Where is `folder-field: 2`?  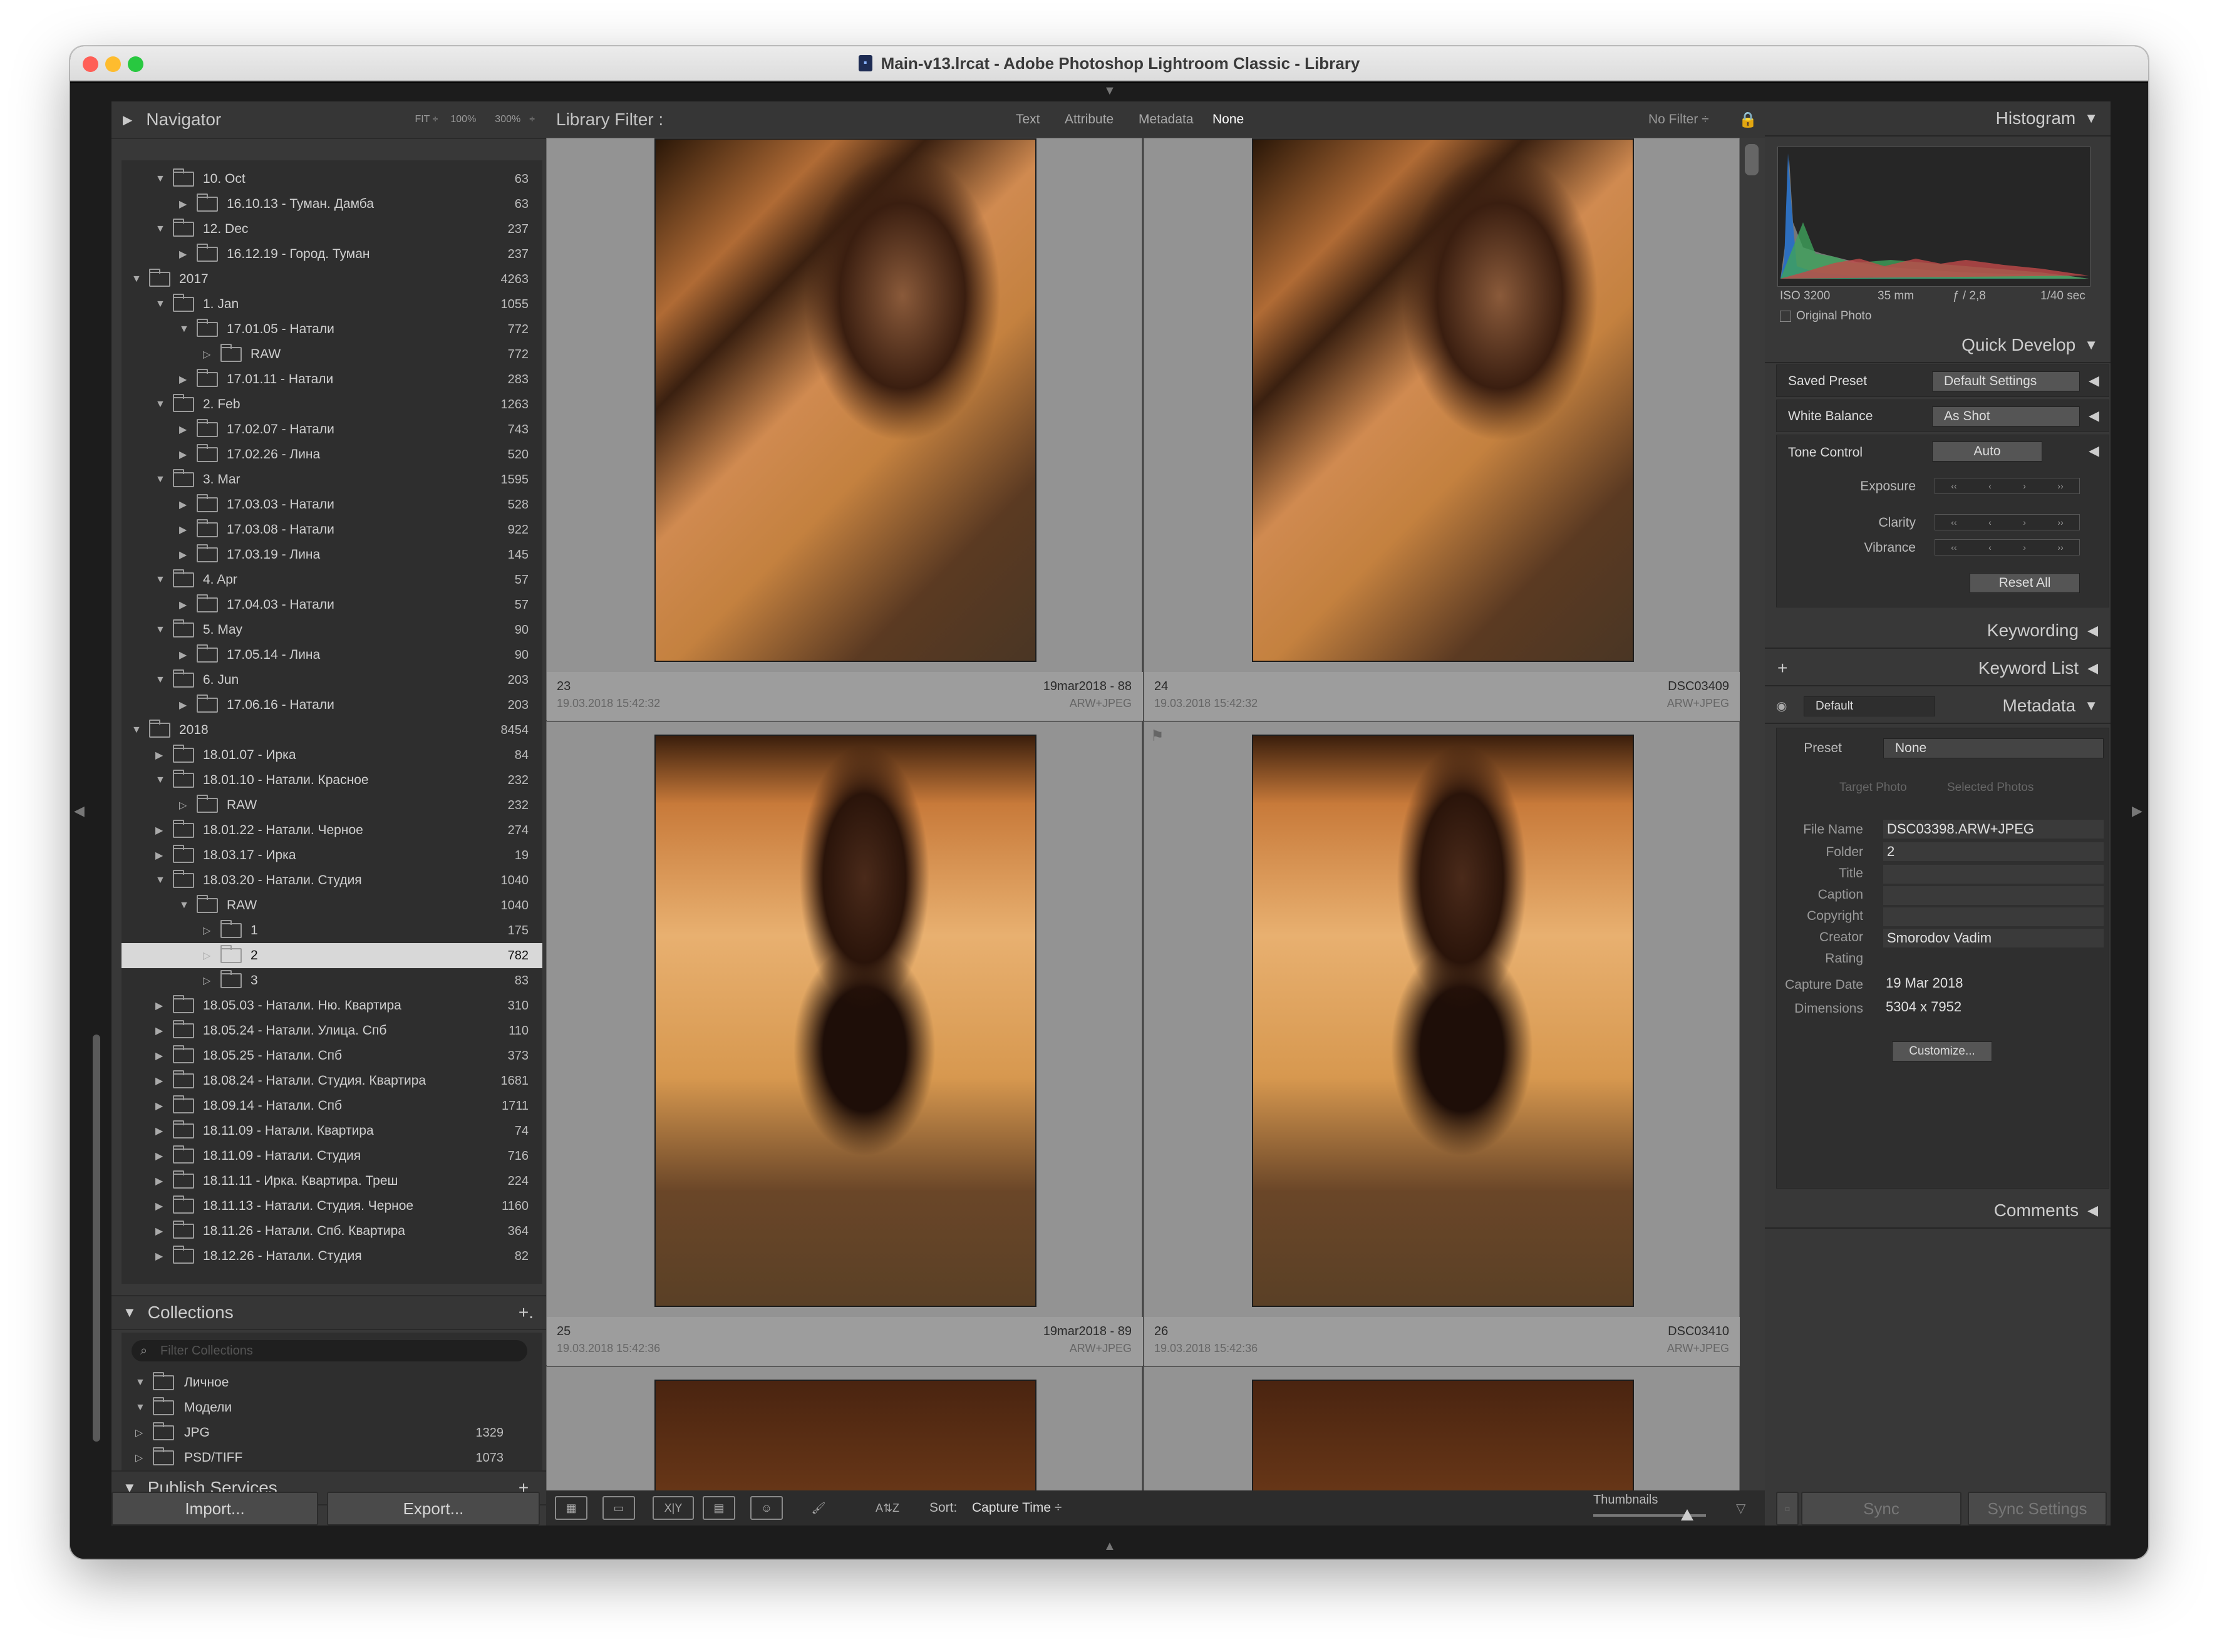 folder-field: 2 is located at coordinates (1993, 851).